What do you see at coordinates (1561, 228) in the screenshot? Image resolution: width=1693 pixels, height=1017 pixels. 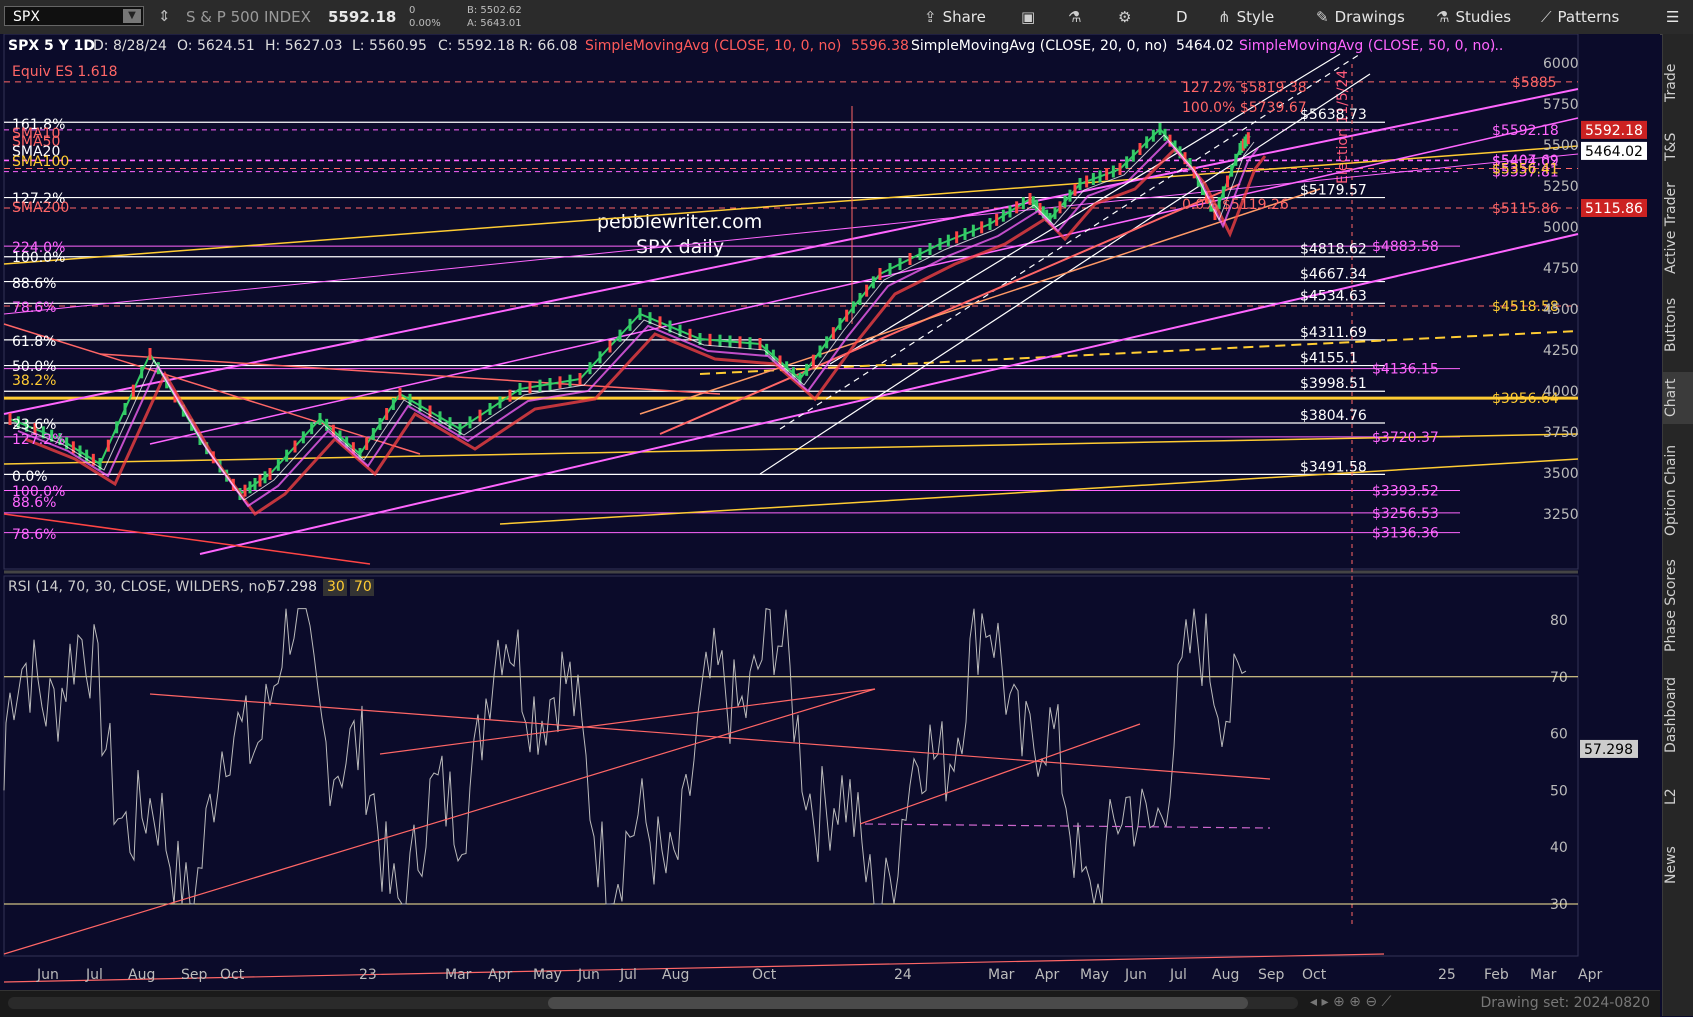 I see `price-axis-label: 5000` at bounding box center [1561, 228].